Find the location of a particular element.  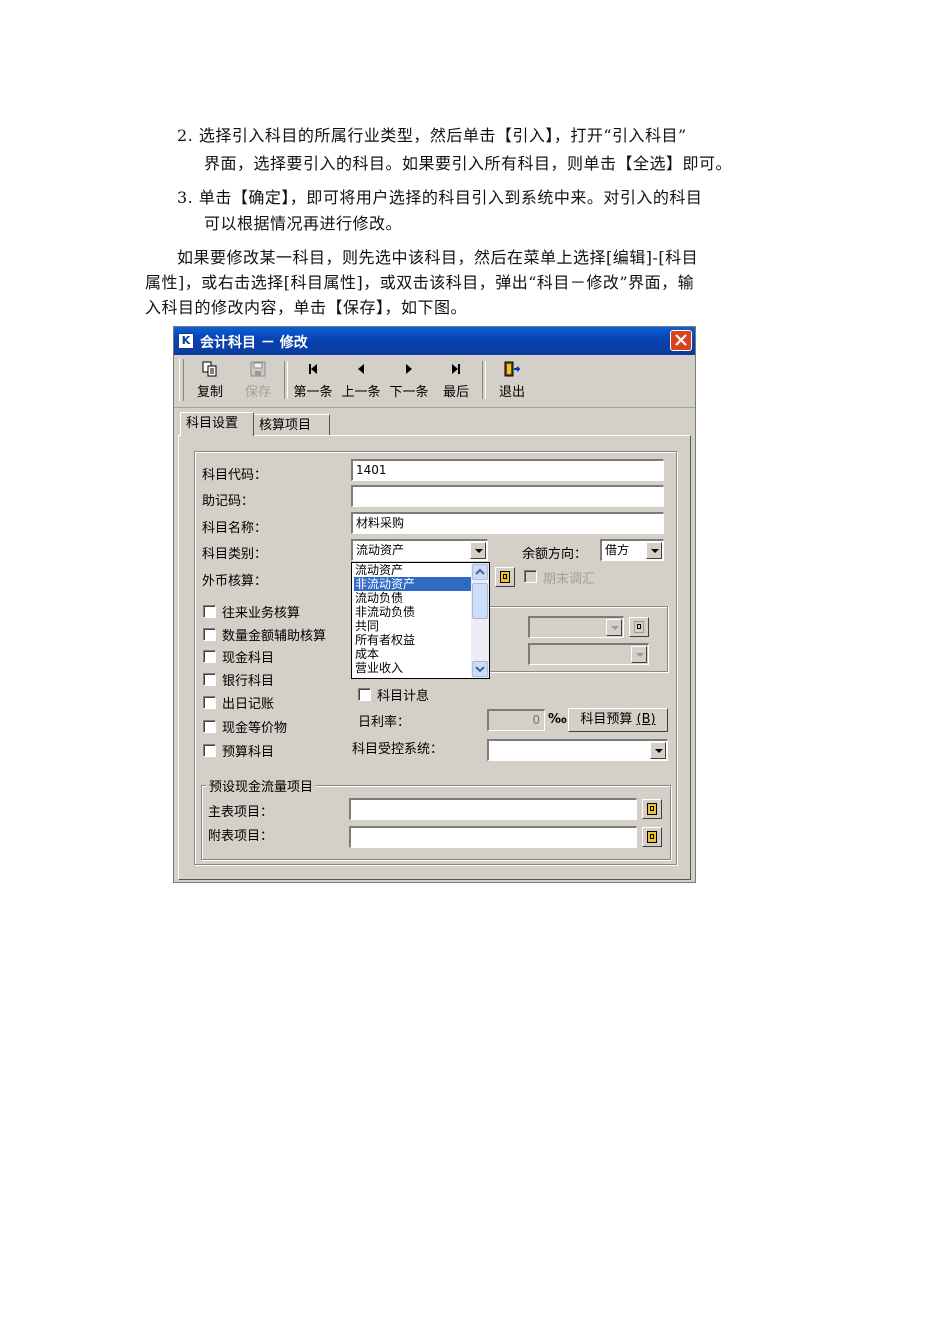

app-logo-icon: K is located at coordinates (186, 341).